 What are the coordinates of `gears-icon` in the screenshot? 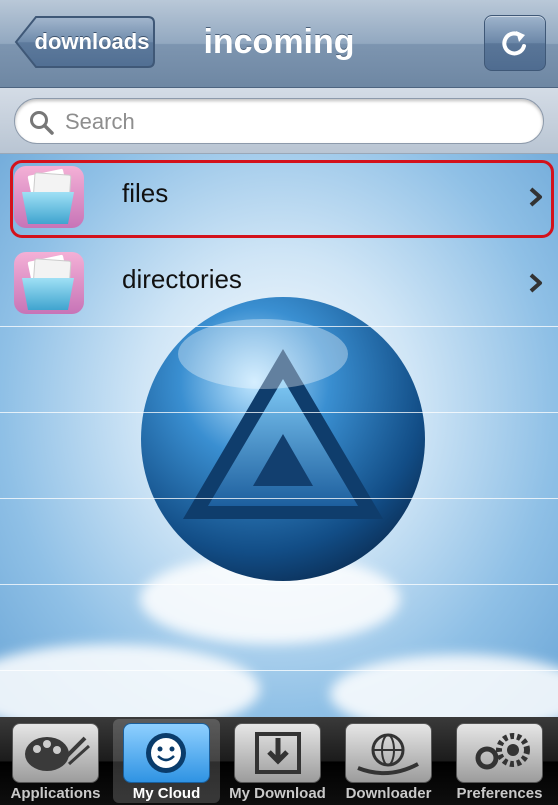 It's located at (502, 751).